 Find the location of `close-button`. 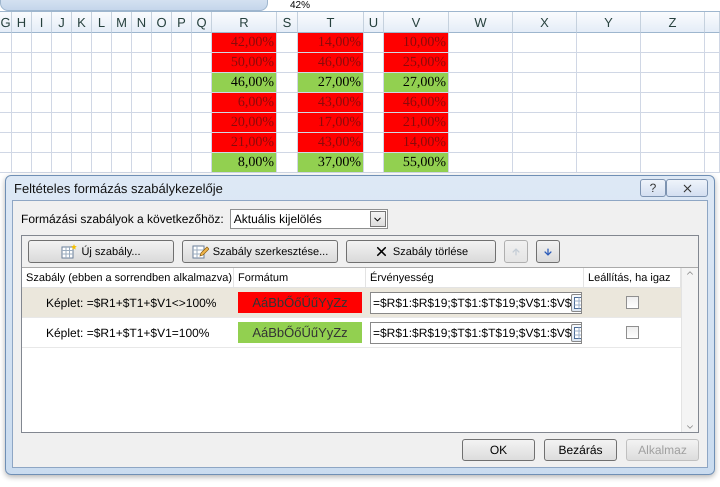

close-button is located at coordinates (687, 188).